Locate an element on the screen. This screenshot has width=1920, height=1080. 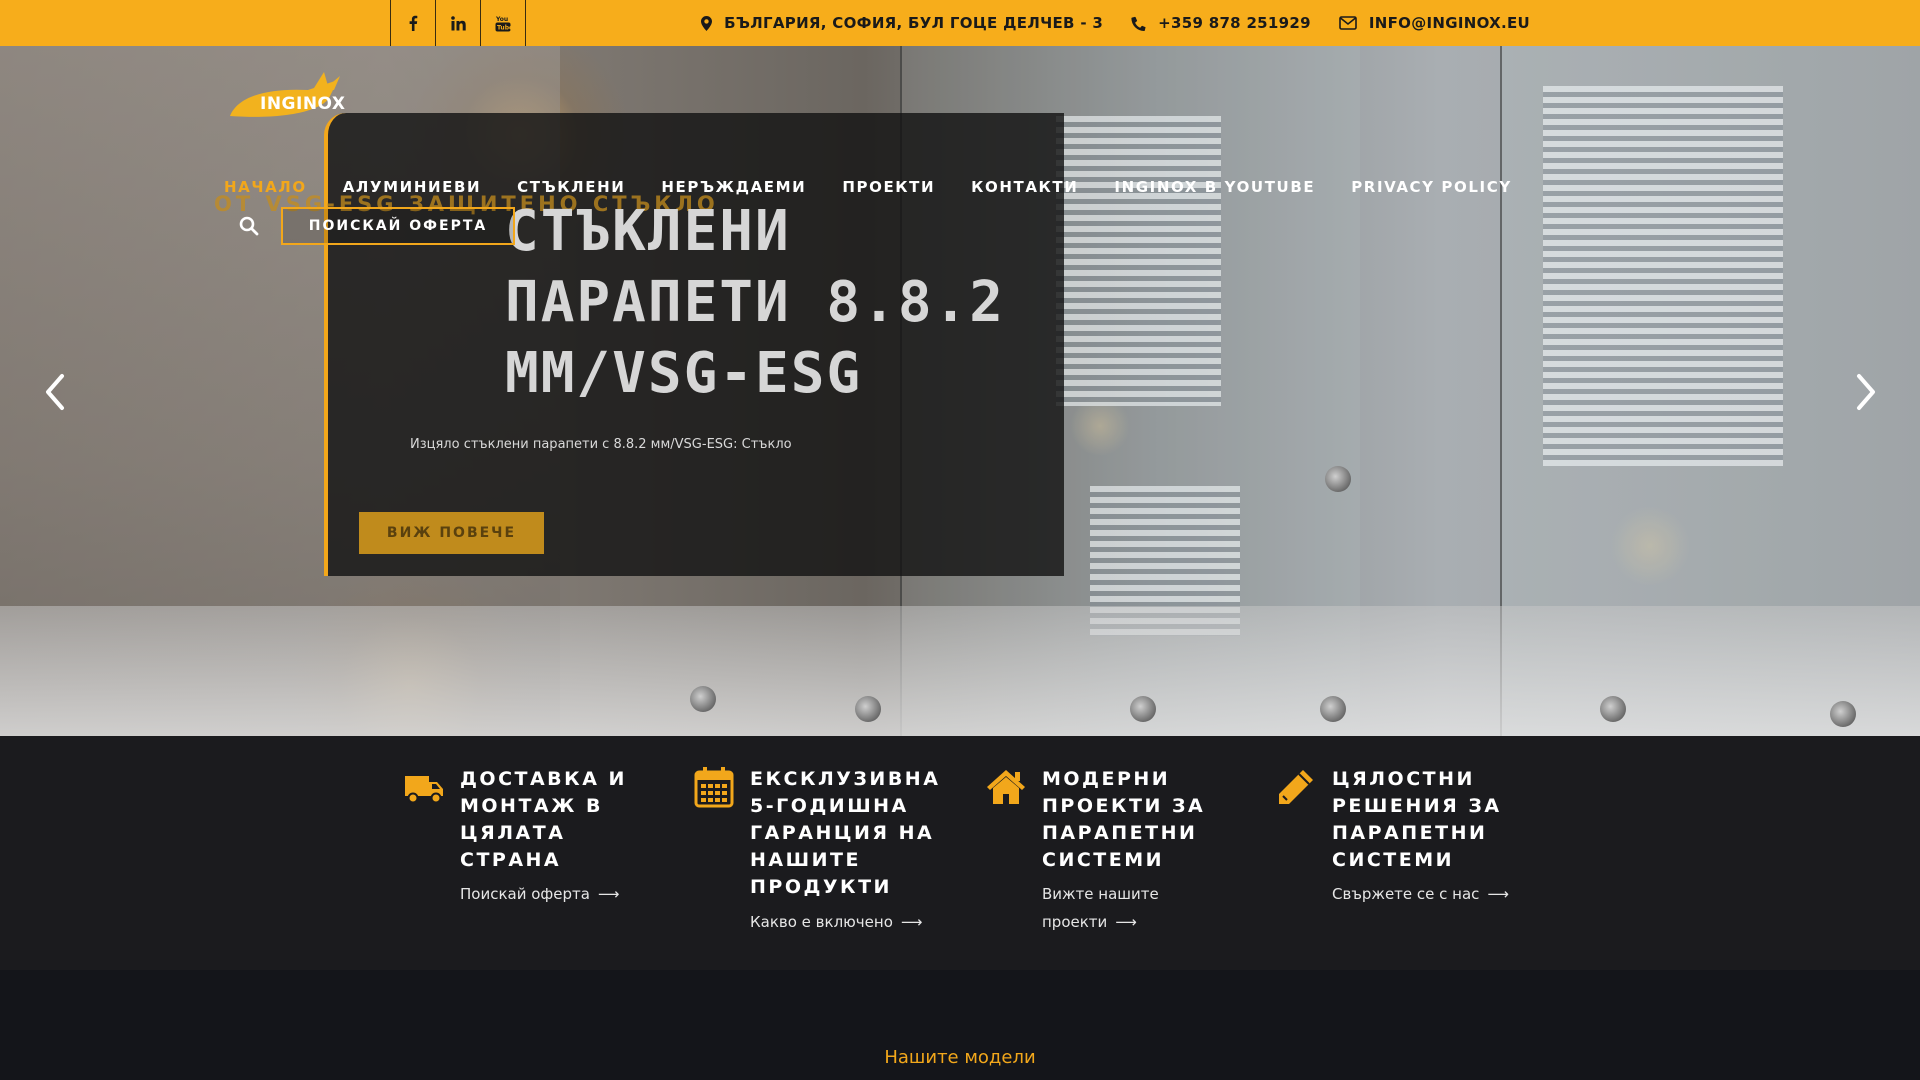
address-item: БЪЛГАРИЯ, СОФИЯ, БУЛ ГОЦЕ ДЕЛЧЕВ - 3 is located at coordinates (902, 23).